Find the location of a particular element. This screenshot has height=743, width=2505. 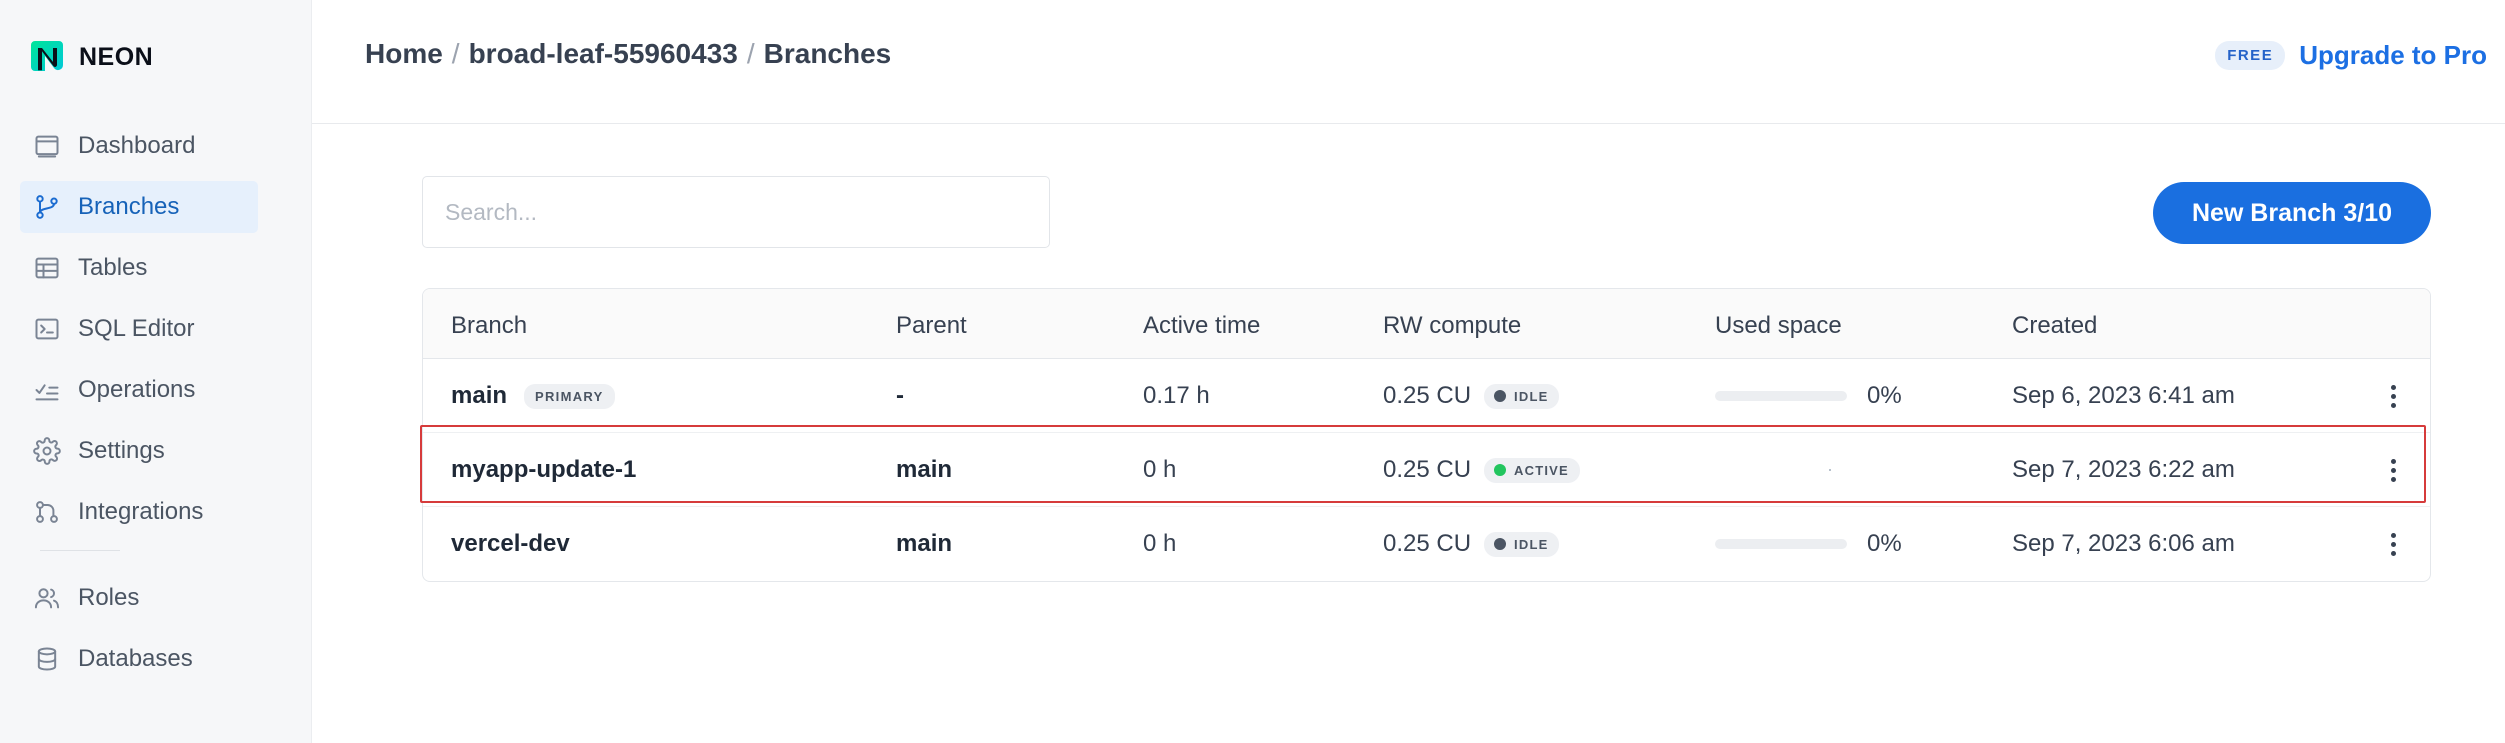

table-icon is located at coordinates (47, 268).